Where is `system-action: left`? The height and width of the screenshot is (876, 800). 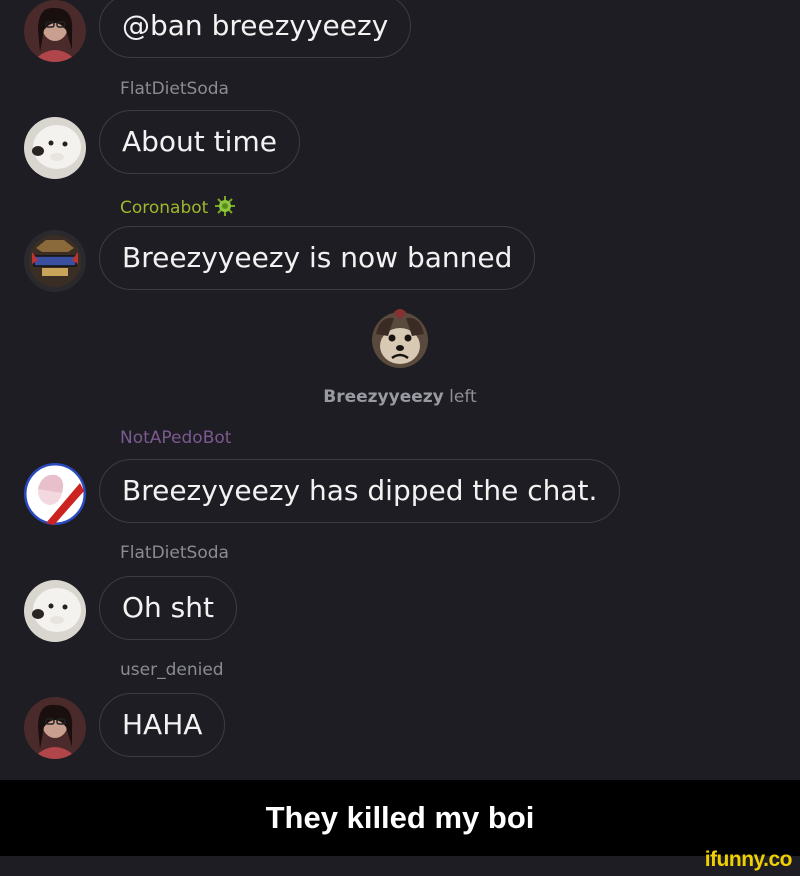 system-action: left is located at coordinates (463, 397).